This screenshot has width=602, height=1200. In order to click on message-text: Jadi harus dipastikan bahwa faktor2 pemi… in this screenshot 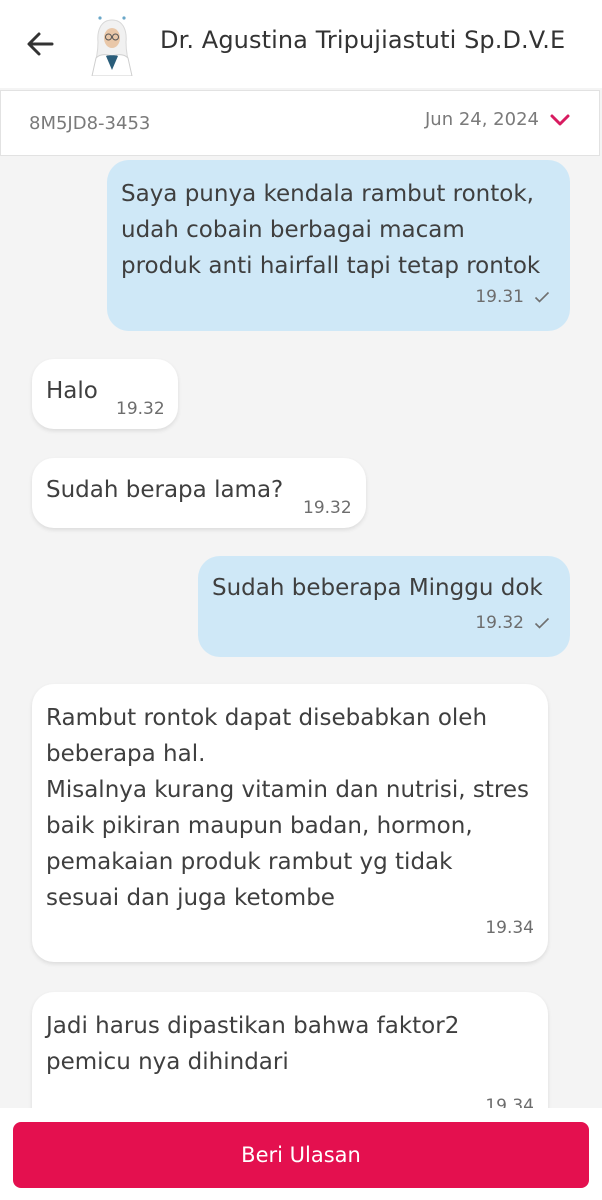, I will do `click(253, 1044)`.